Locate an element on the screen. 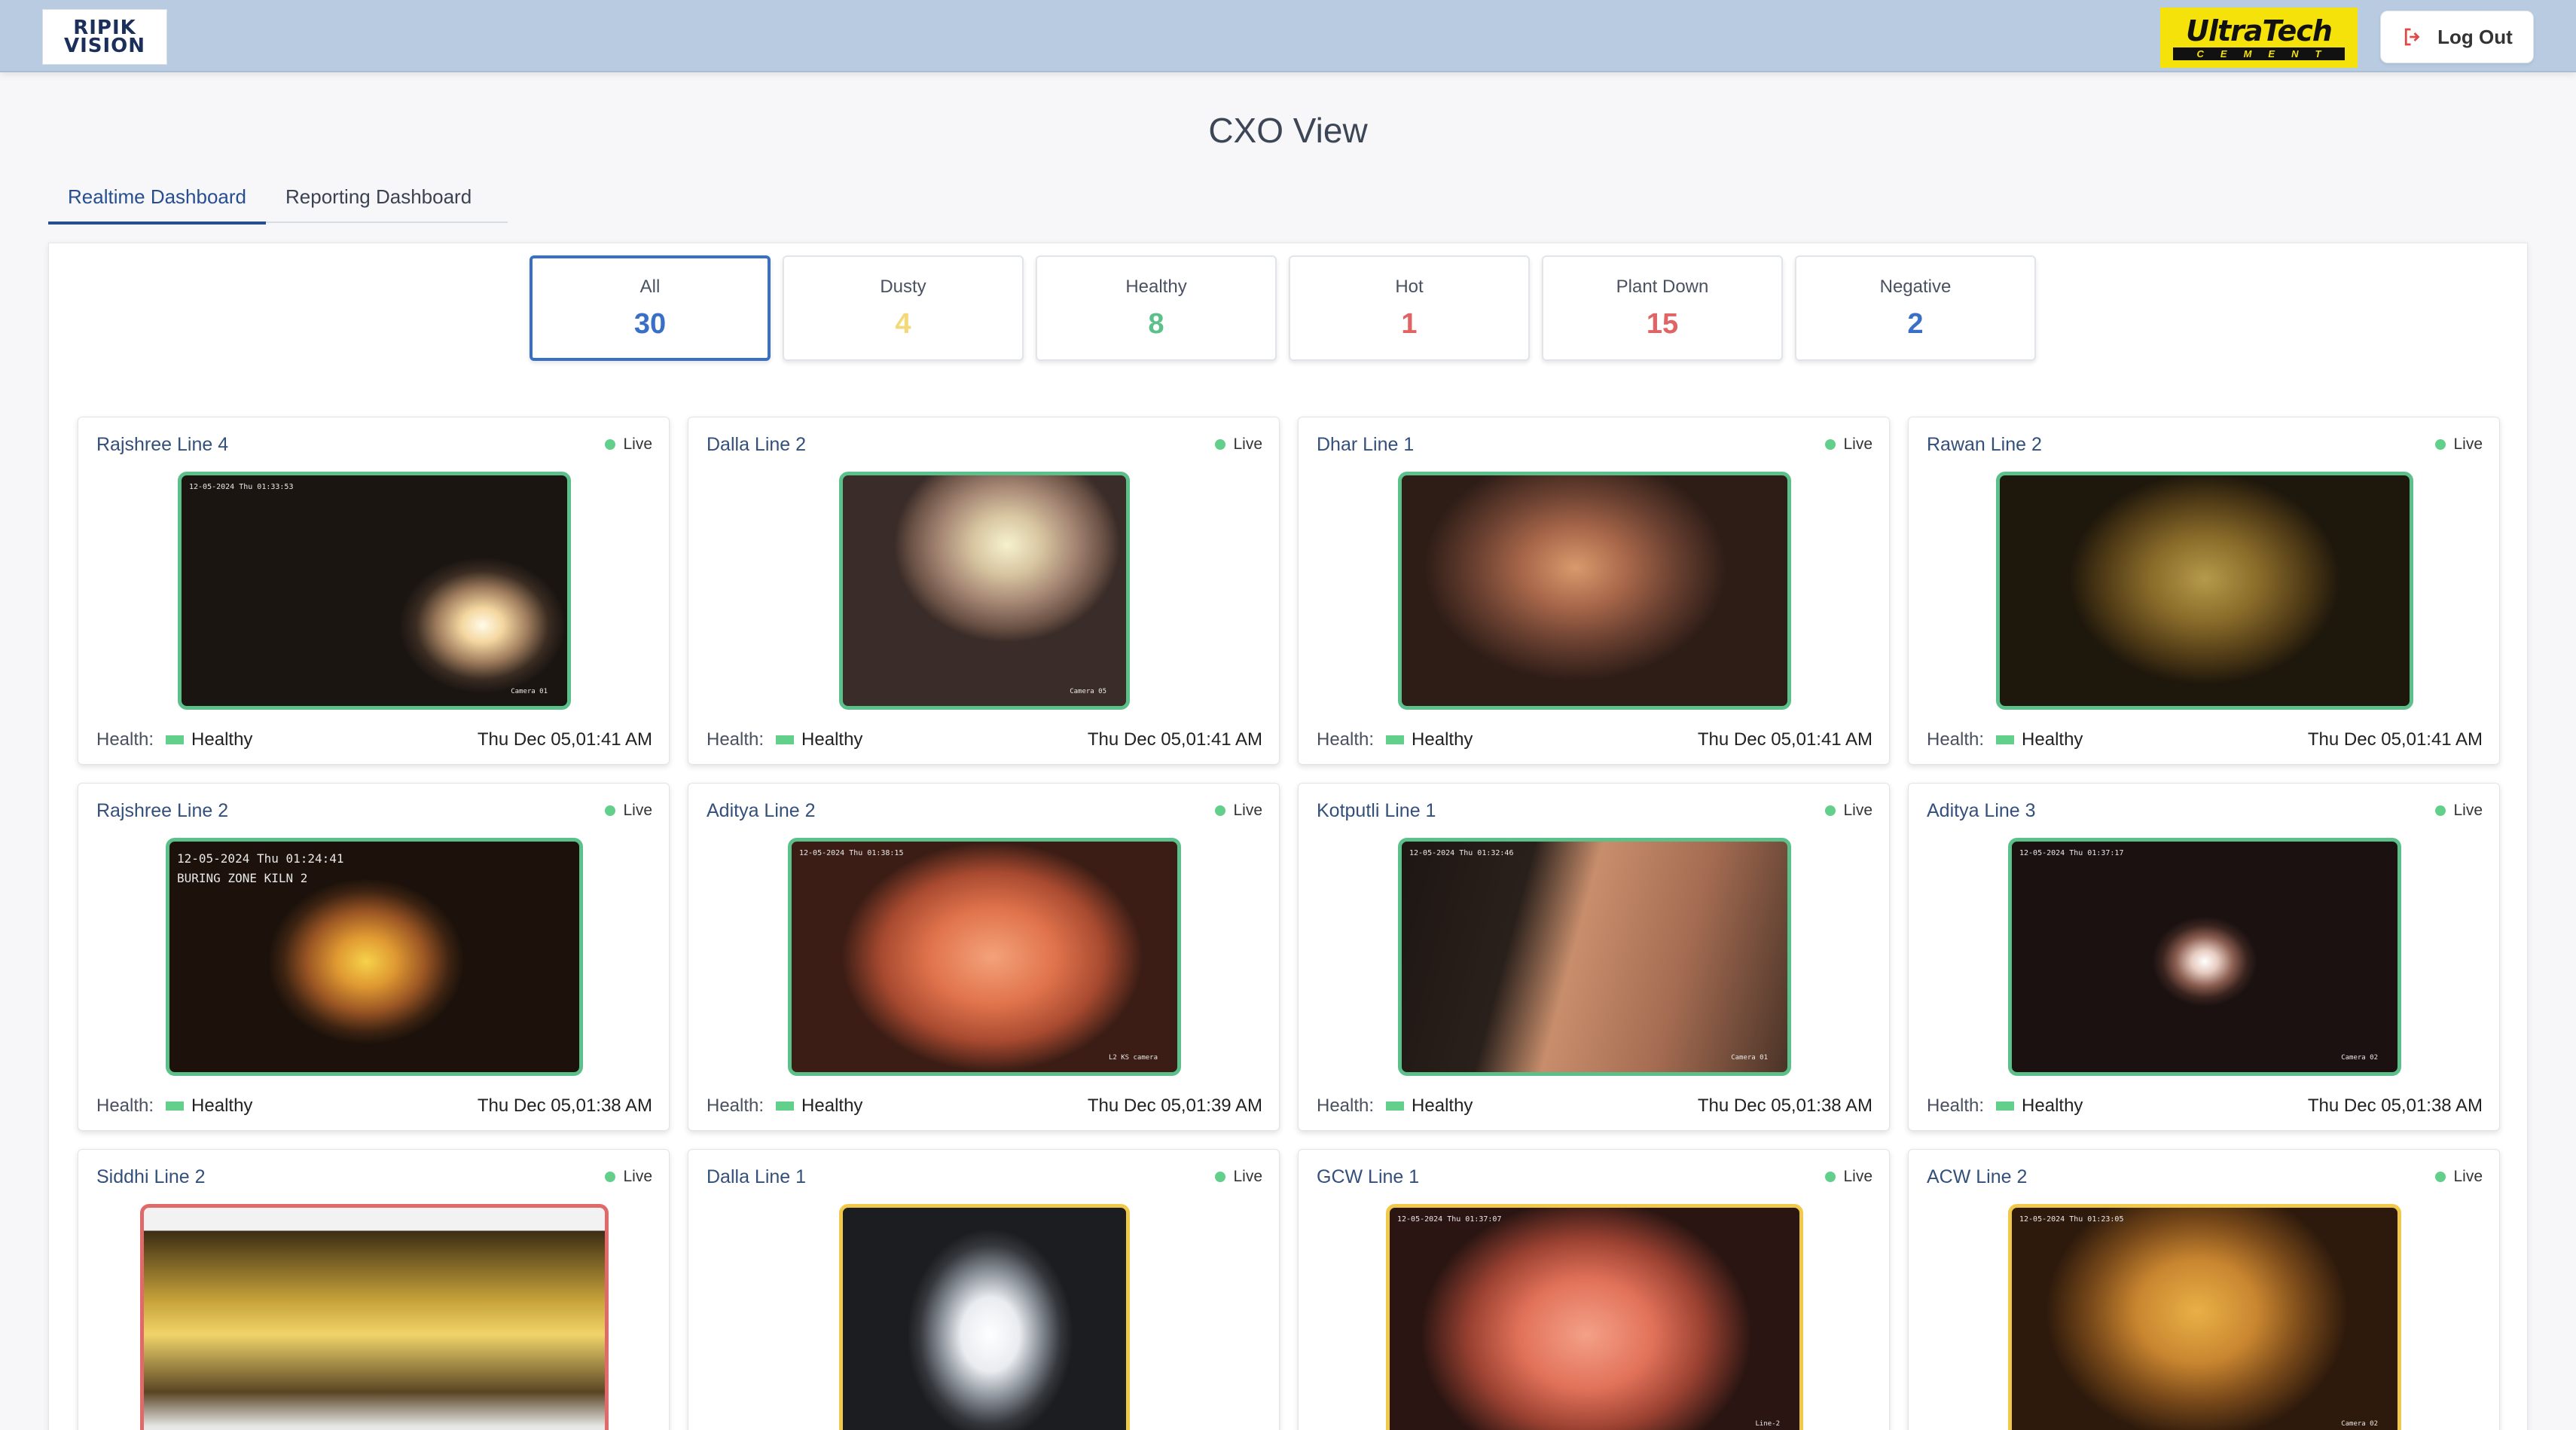 Image resolution: width=2576 pixels, height=1430 pixels. camera-name: Aditya Line 3 is located at coordinates (1982, 810).